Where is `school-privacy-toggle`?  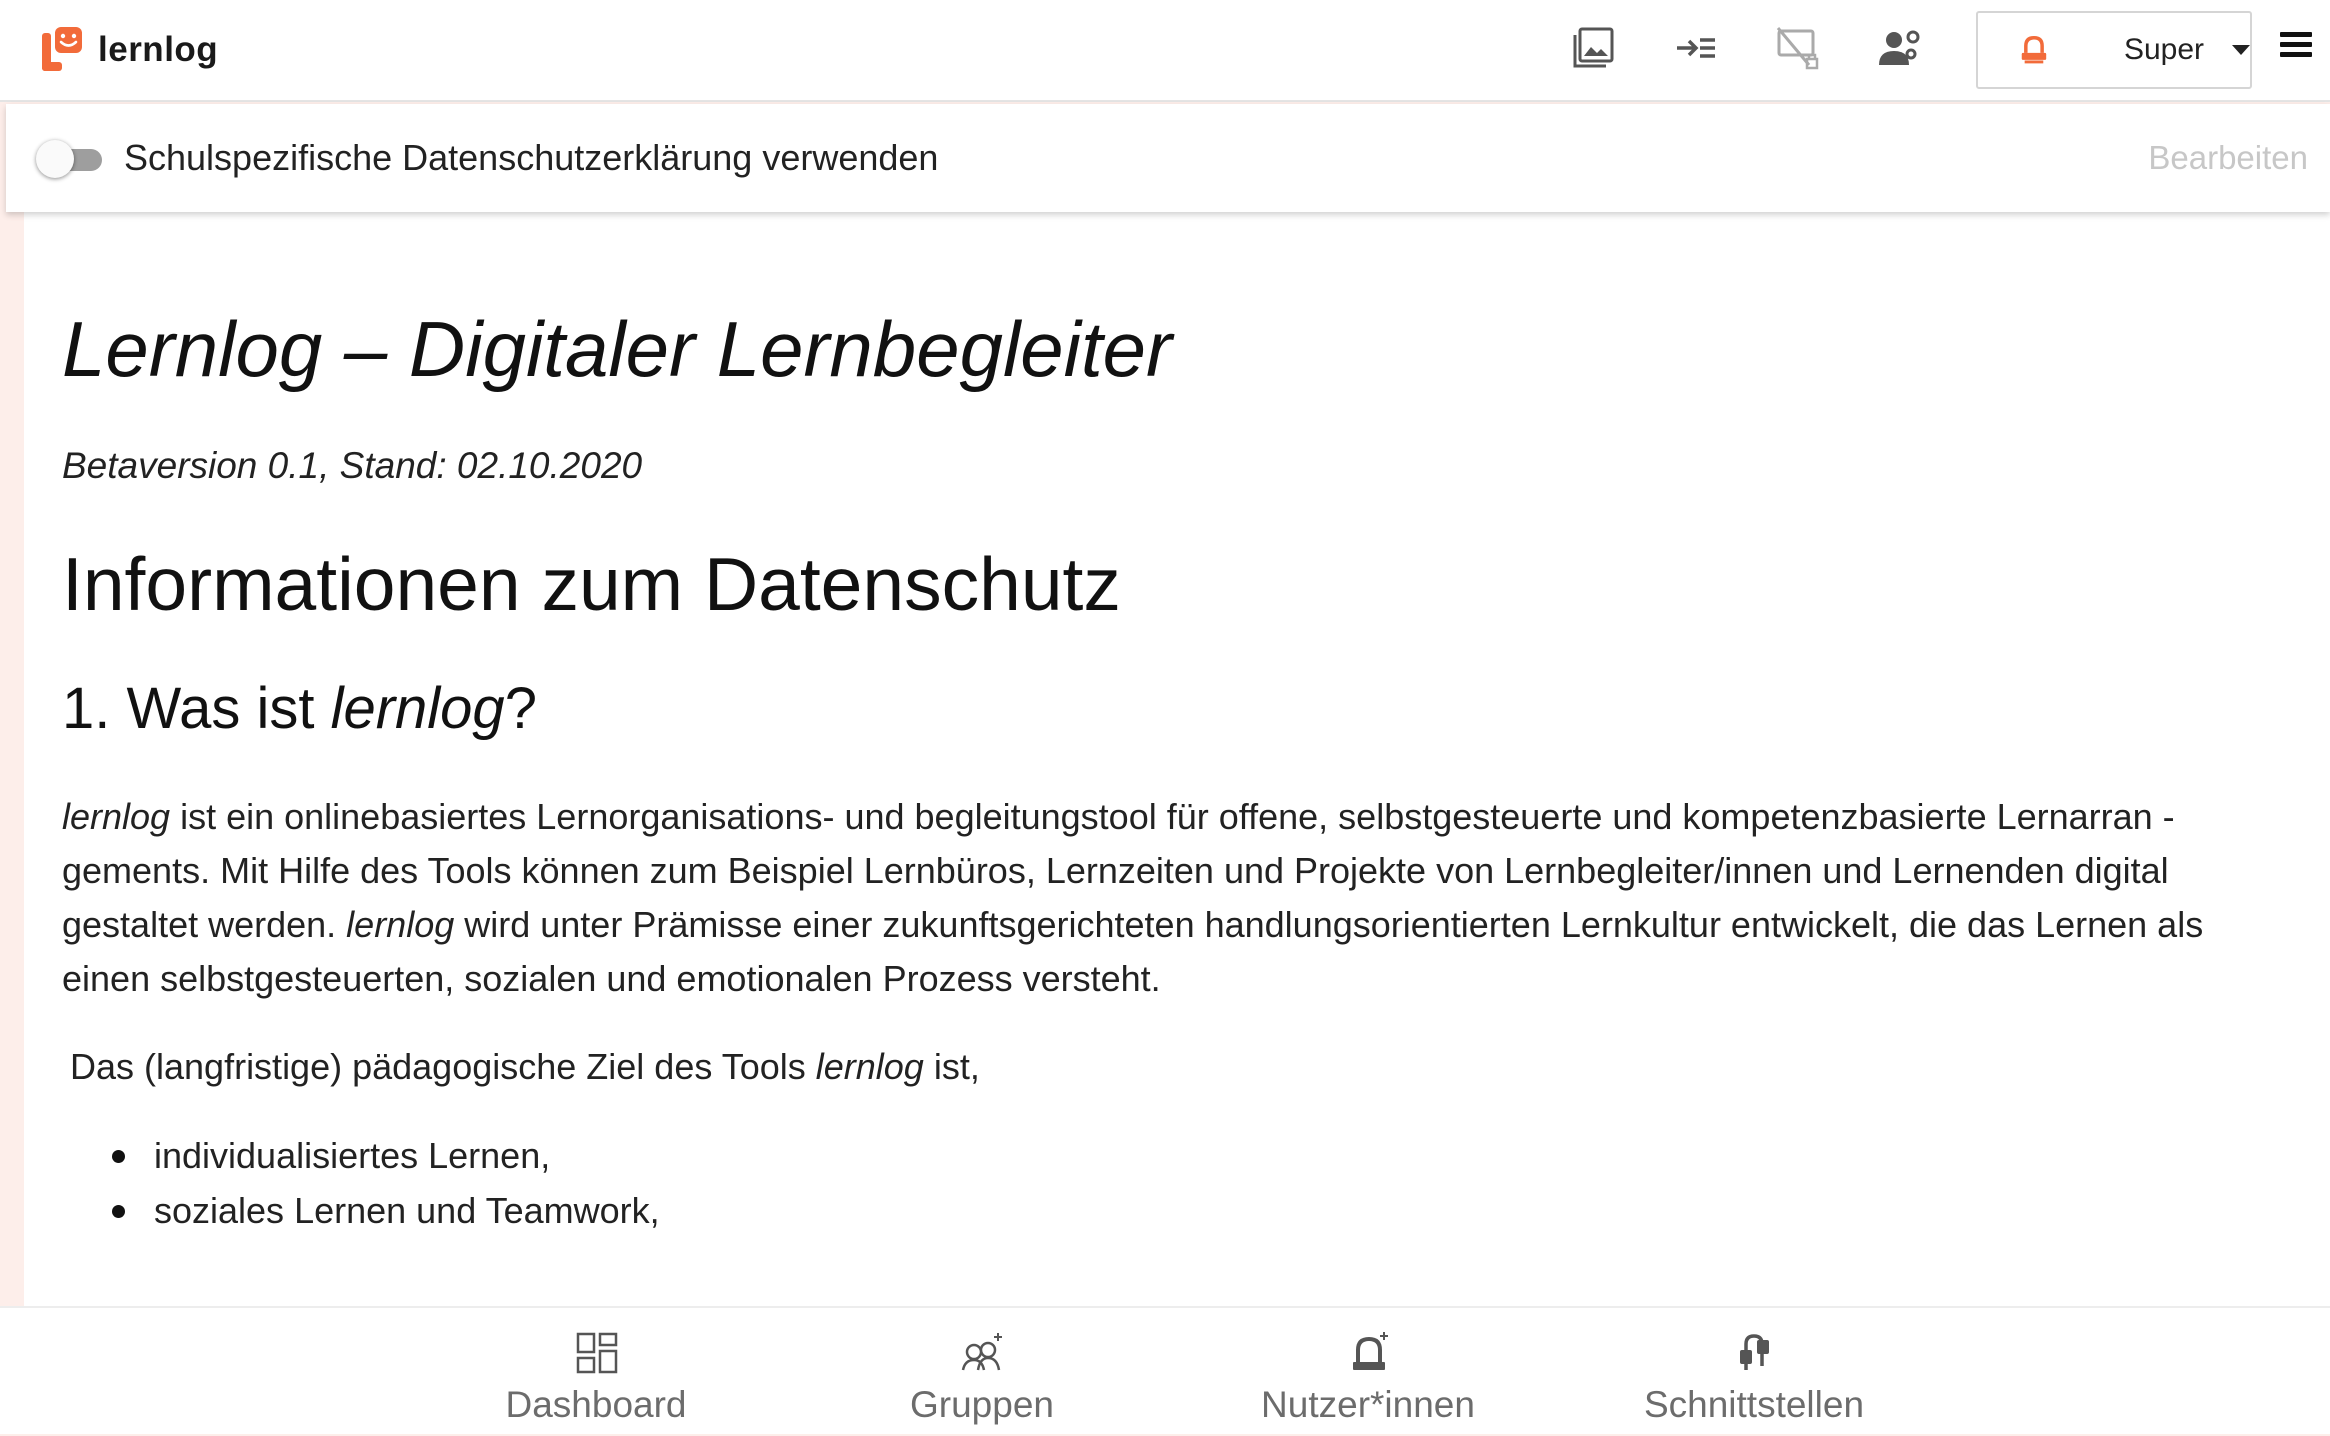 school-privacy-toggle is located at coordinates (69, 158).